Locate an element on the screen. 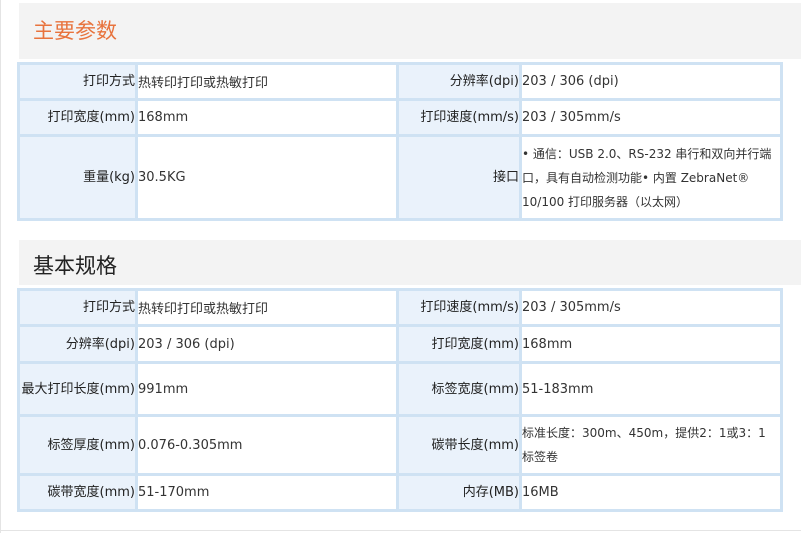  spec-label: 内存(MB) is located at coordinates (459, 492).